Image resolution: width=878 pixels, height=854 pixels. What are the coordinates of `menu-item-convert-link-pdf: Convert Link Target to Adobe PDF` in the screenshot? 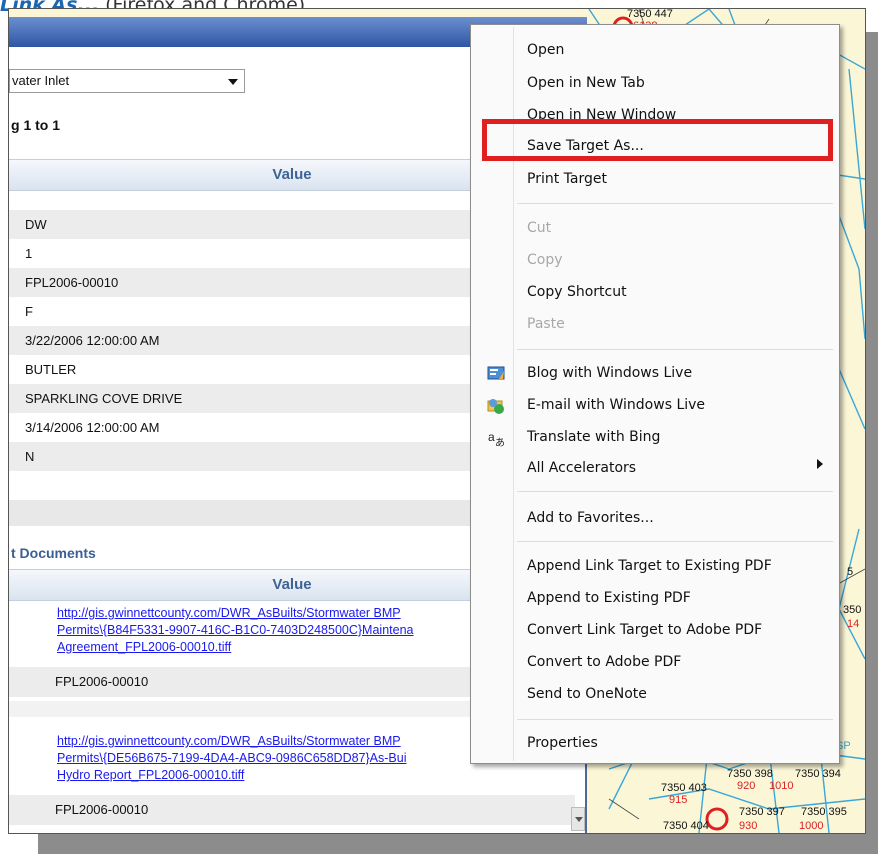 It's located at (644, 630).